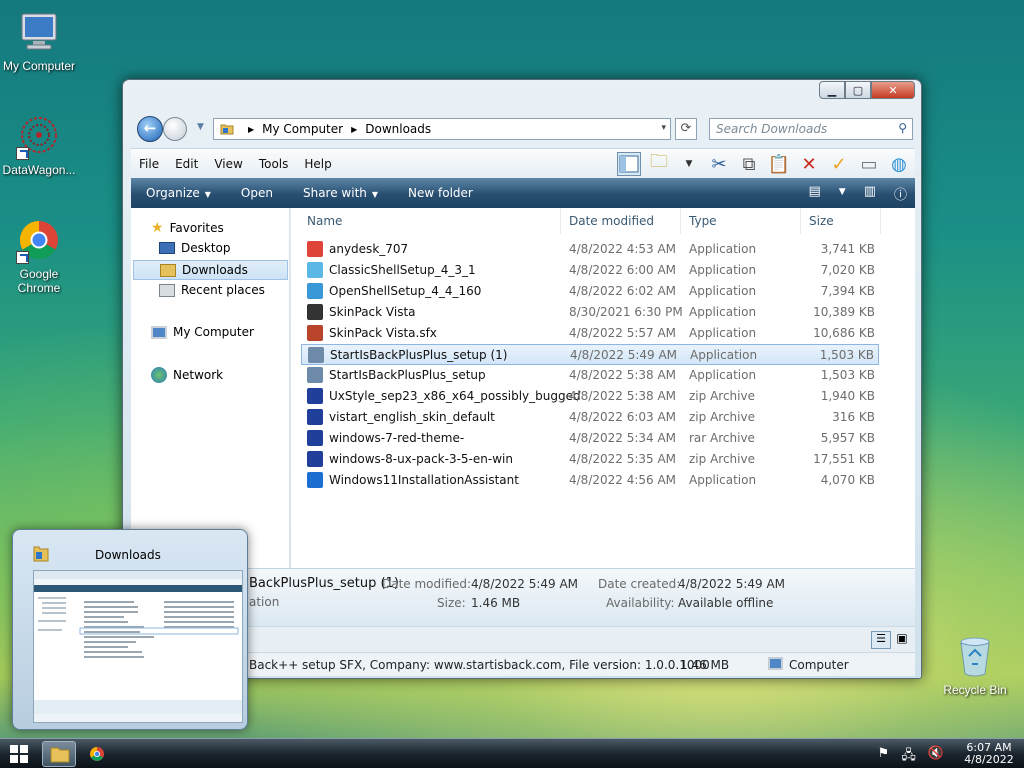 Image resolution: width=1024 pixels, height=768 pixels. Describe the element at coordinates (809, 164) in the screenshot. I see `delete-icon: ✕` at that location.